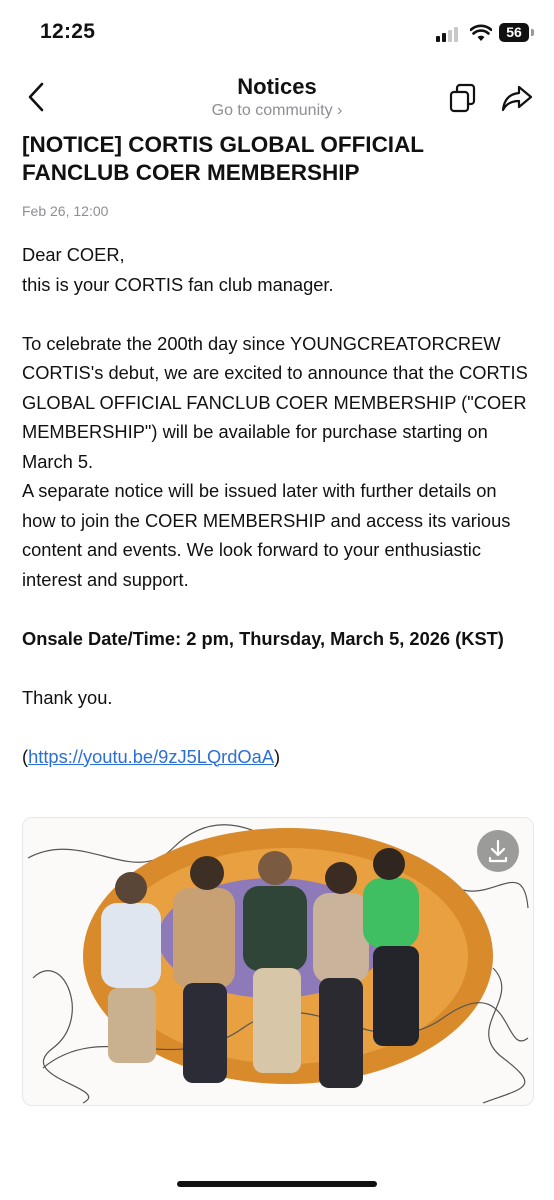 The width and height of the screenshot is (554, 1200). What do you see at coordinates (277, 97) in the screenshot?
I see `nav-header: Notices Go to community ›` at bounding box center [277, 97].